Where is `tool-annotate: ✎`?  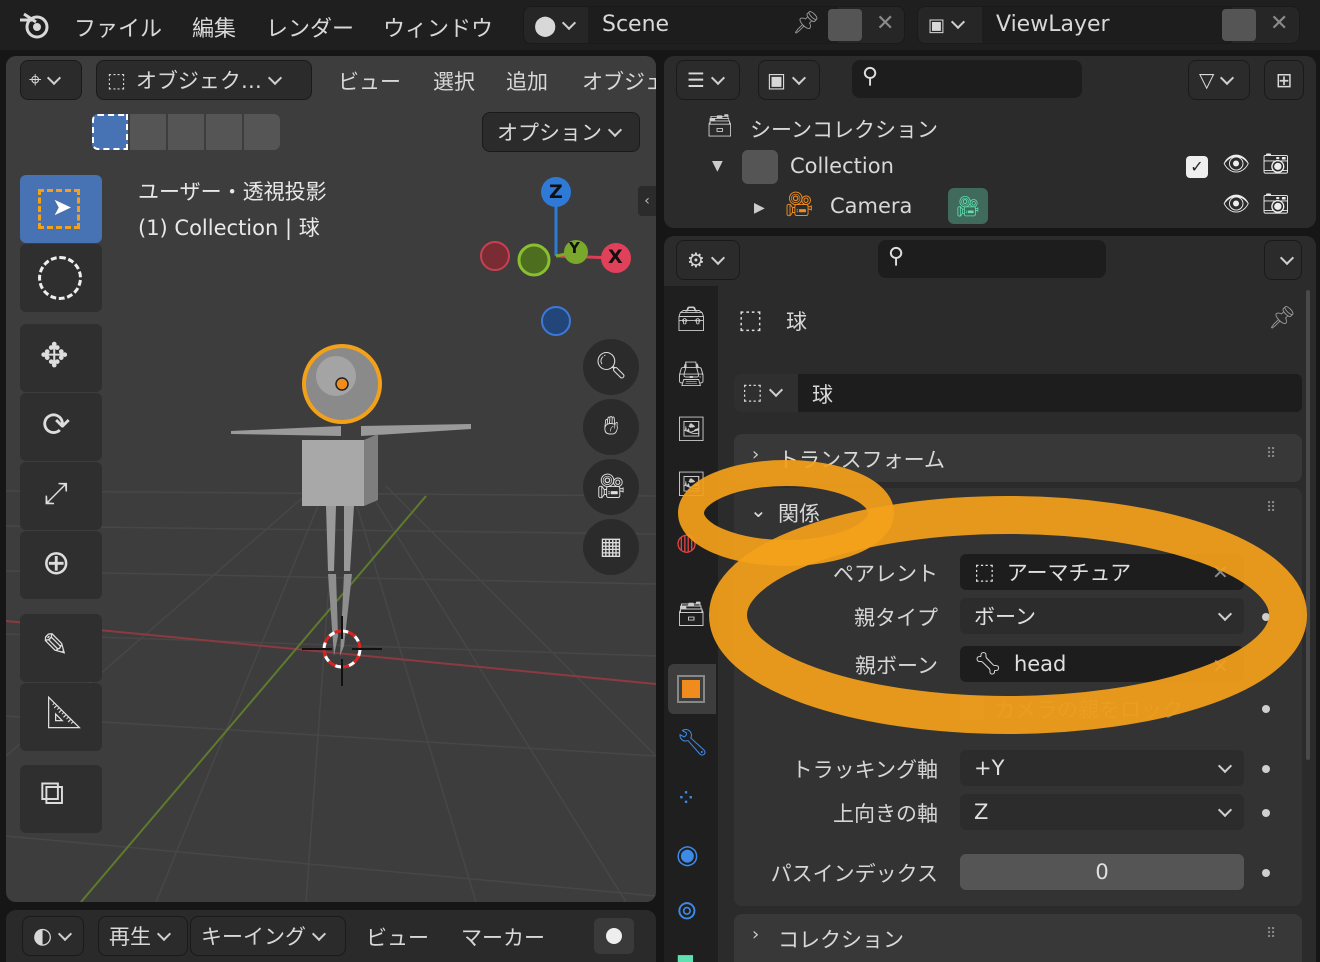 tool-annotate: ✎ is located at coordinates (61, 648).